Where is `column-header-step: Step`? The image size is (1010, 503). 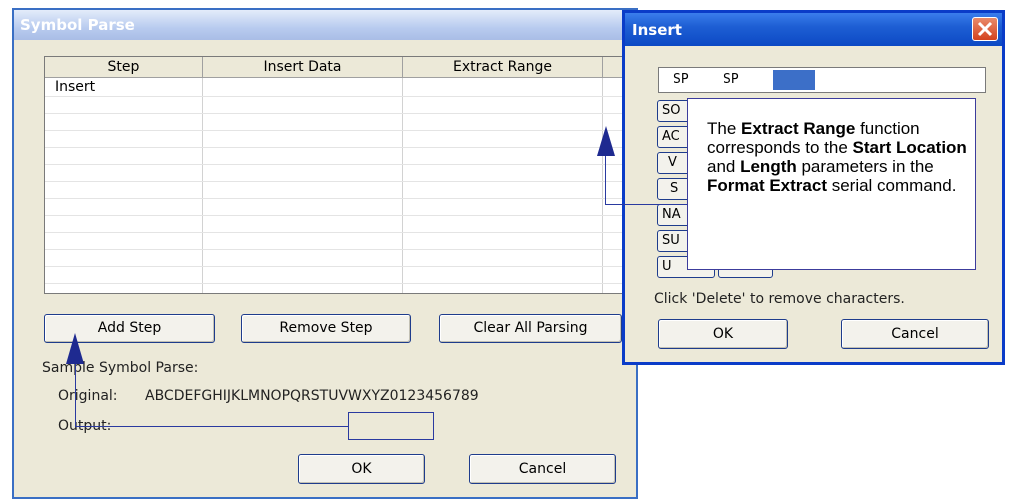 column-header-step: Step is located at coordinates (124, 67).